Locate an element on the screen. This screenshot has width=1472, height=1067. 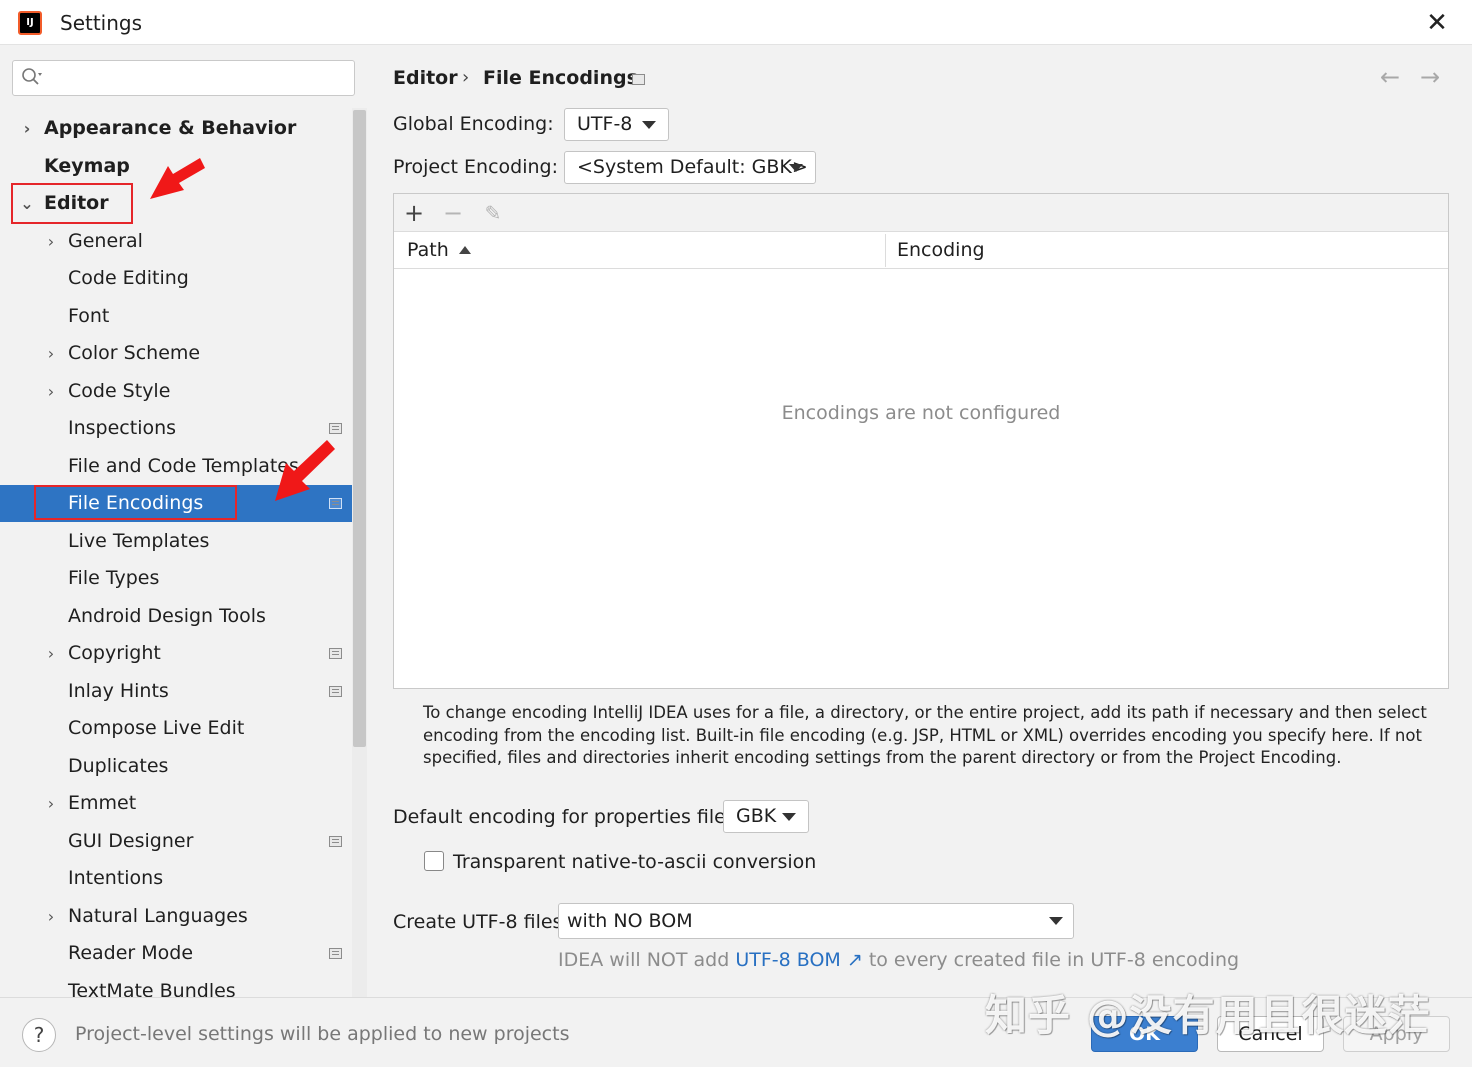
sidebar-item-textmate-bundles: TextMate Bundles is located at coordinates (176, 985).